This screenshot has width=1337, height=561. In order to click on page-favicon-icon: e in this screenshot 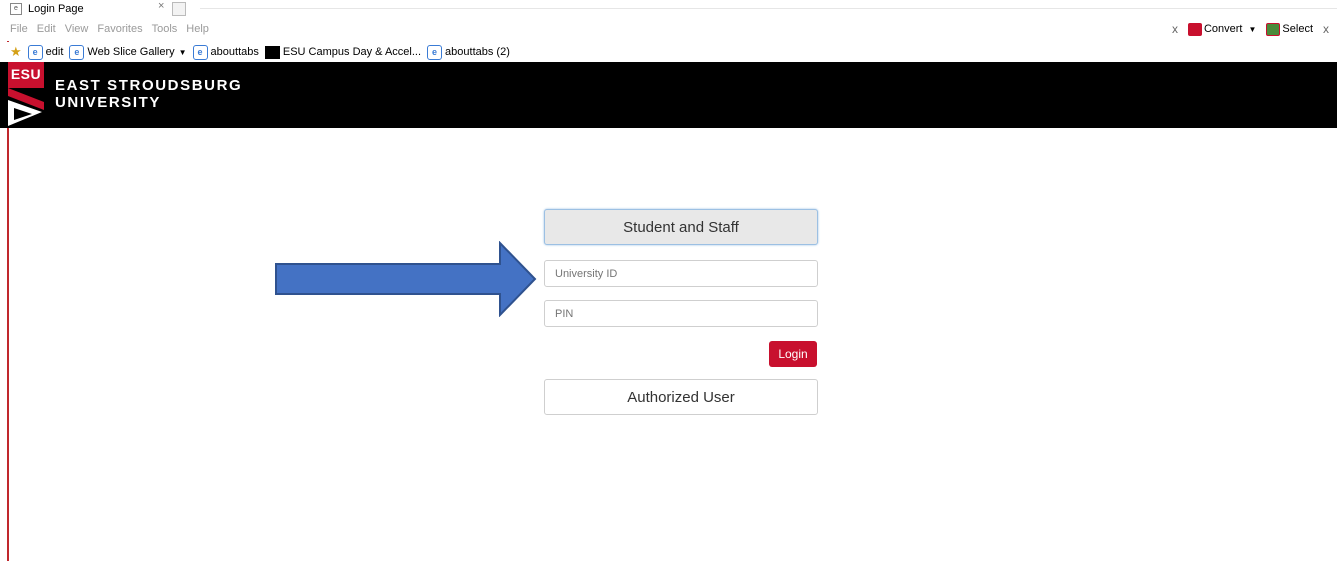, I will do `click(16, 8)`.